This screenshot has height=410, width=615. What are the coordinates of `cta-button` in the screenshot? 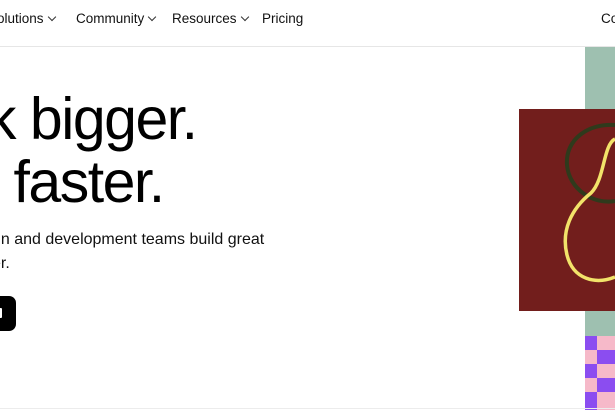 It's located at (8, 313).